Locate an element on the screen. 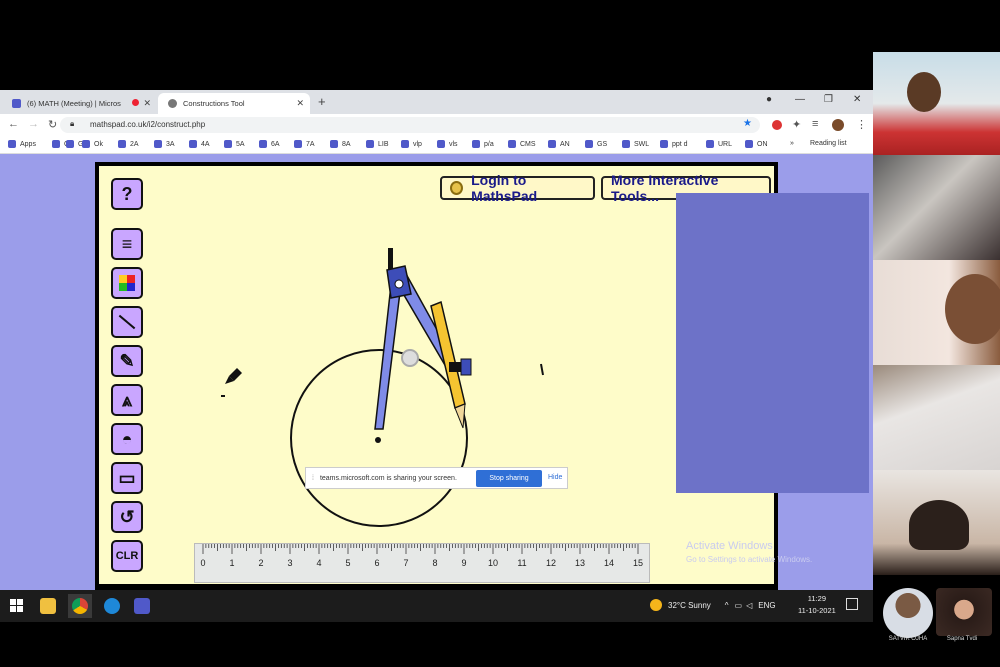 The width and height of the screenshot is (1000, 667). bookmark-label: Apps is located at coordinates (28, 144).